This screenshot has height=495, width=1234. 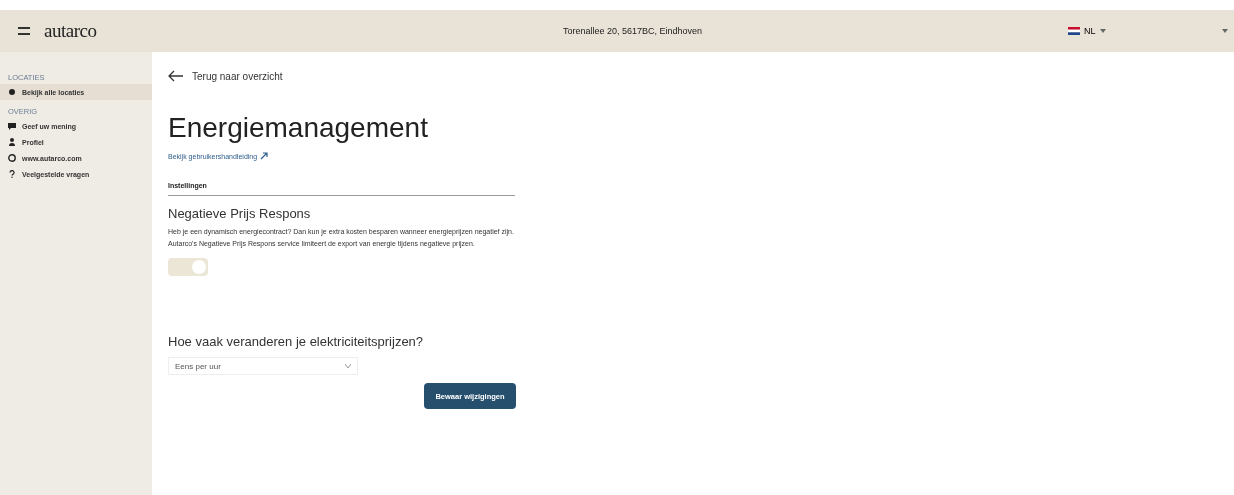 I want to click on select-field: Eens per uur, so click(x=263, y=366).